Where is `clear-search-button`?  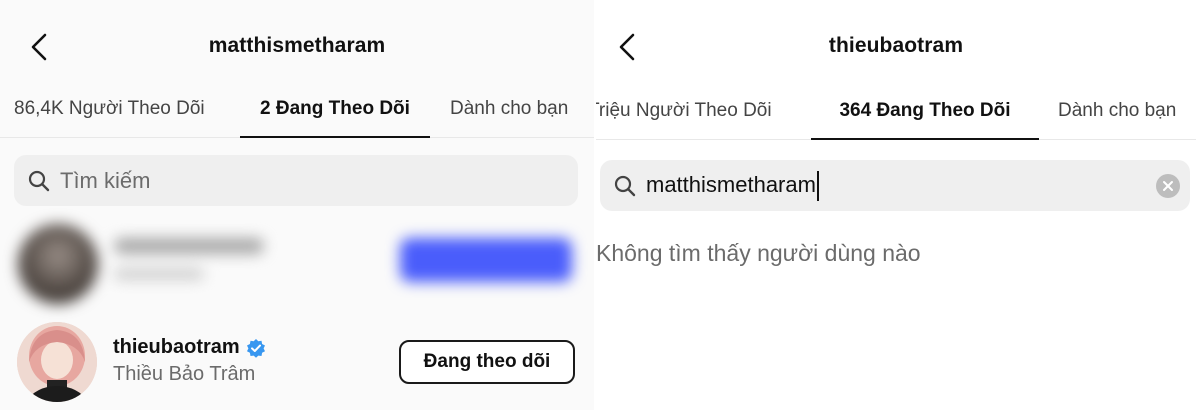 clear-search-button is located at coordinates (1168, 186).